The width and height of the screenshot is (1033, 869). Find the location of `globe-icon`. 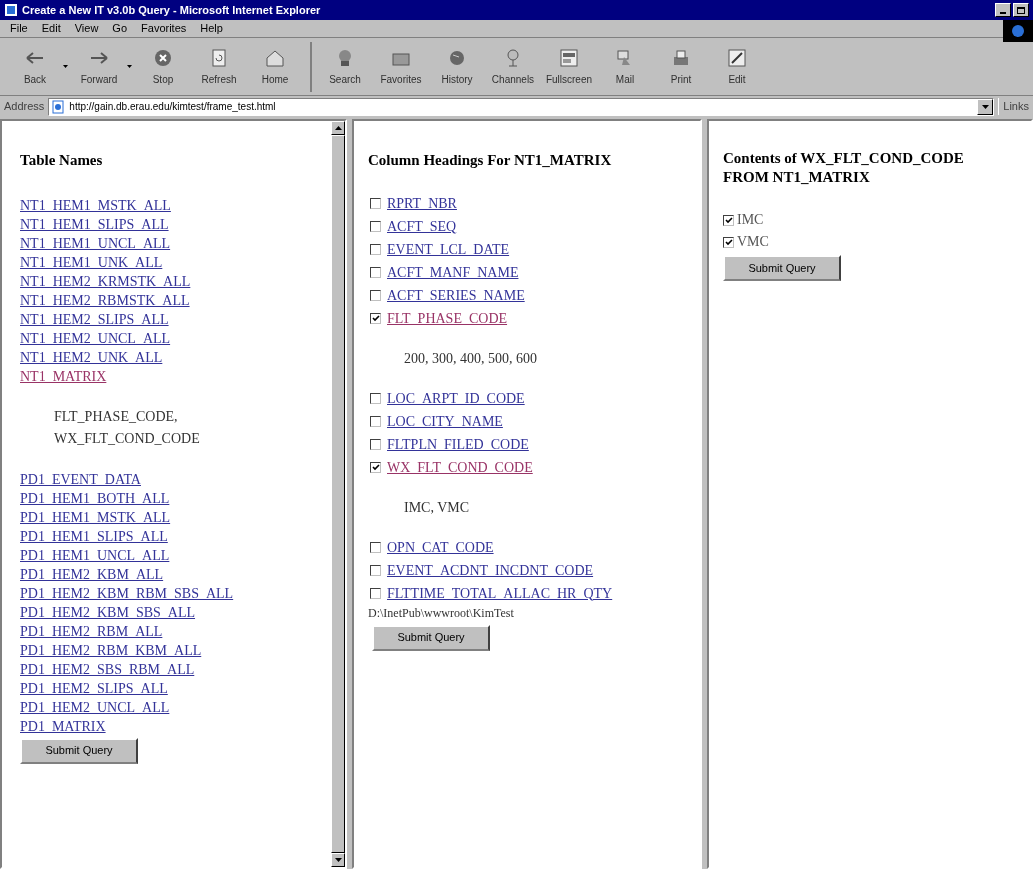

globe-icon is located at coordinates (1018, 31).